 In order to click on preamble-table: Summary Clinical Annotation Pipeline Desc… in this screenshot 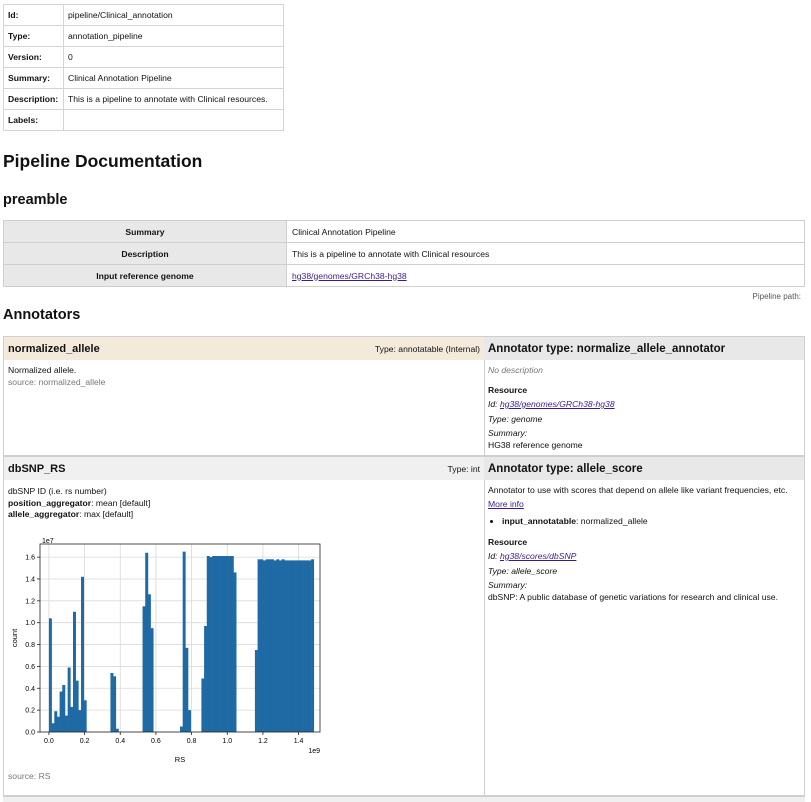, I will do `click(404, 253)`.